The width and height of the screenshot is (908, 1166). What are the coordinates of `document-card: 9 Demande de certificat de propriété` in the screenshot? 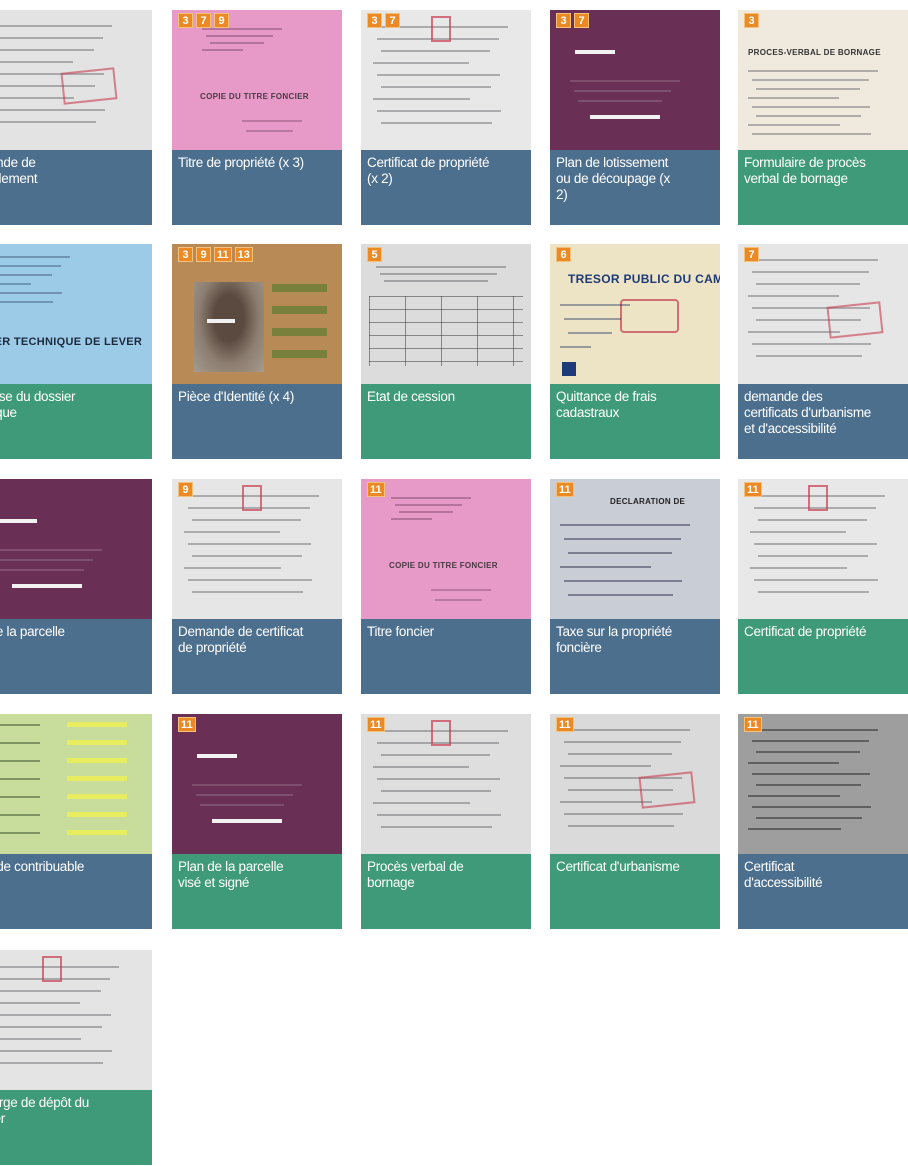 It's located at (257, 586).